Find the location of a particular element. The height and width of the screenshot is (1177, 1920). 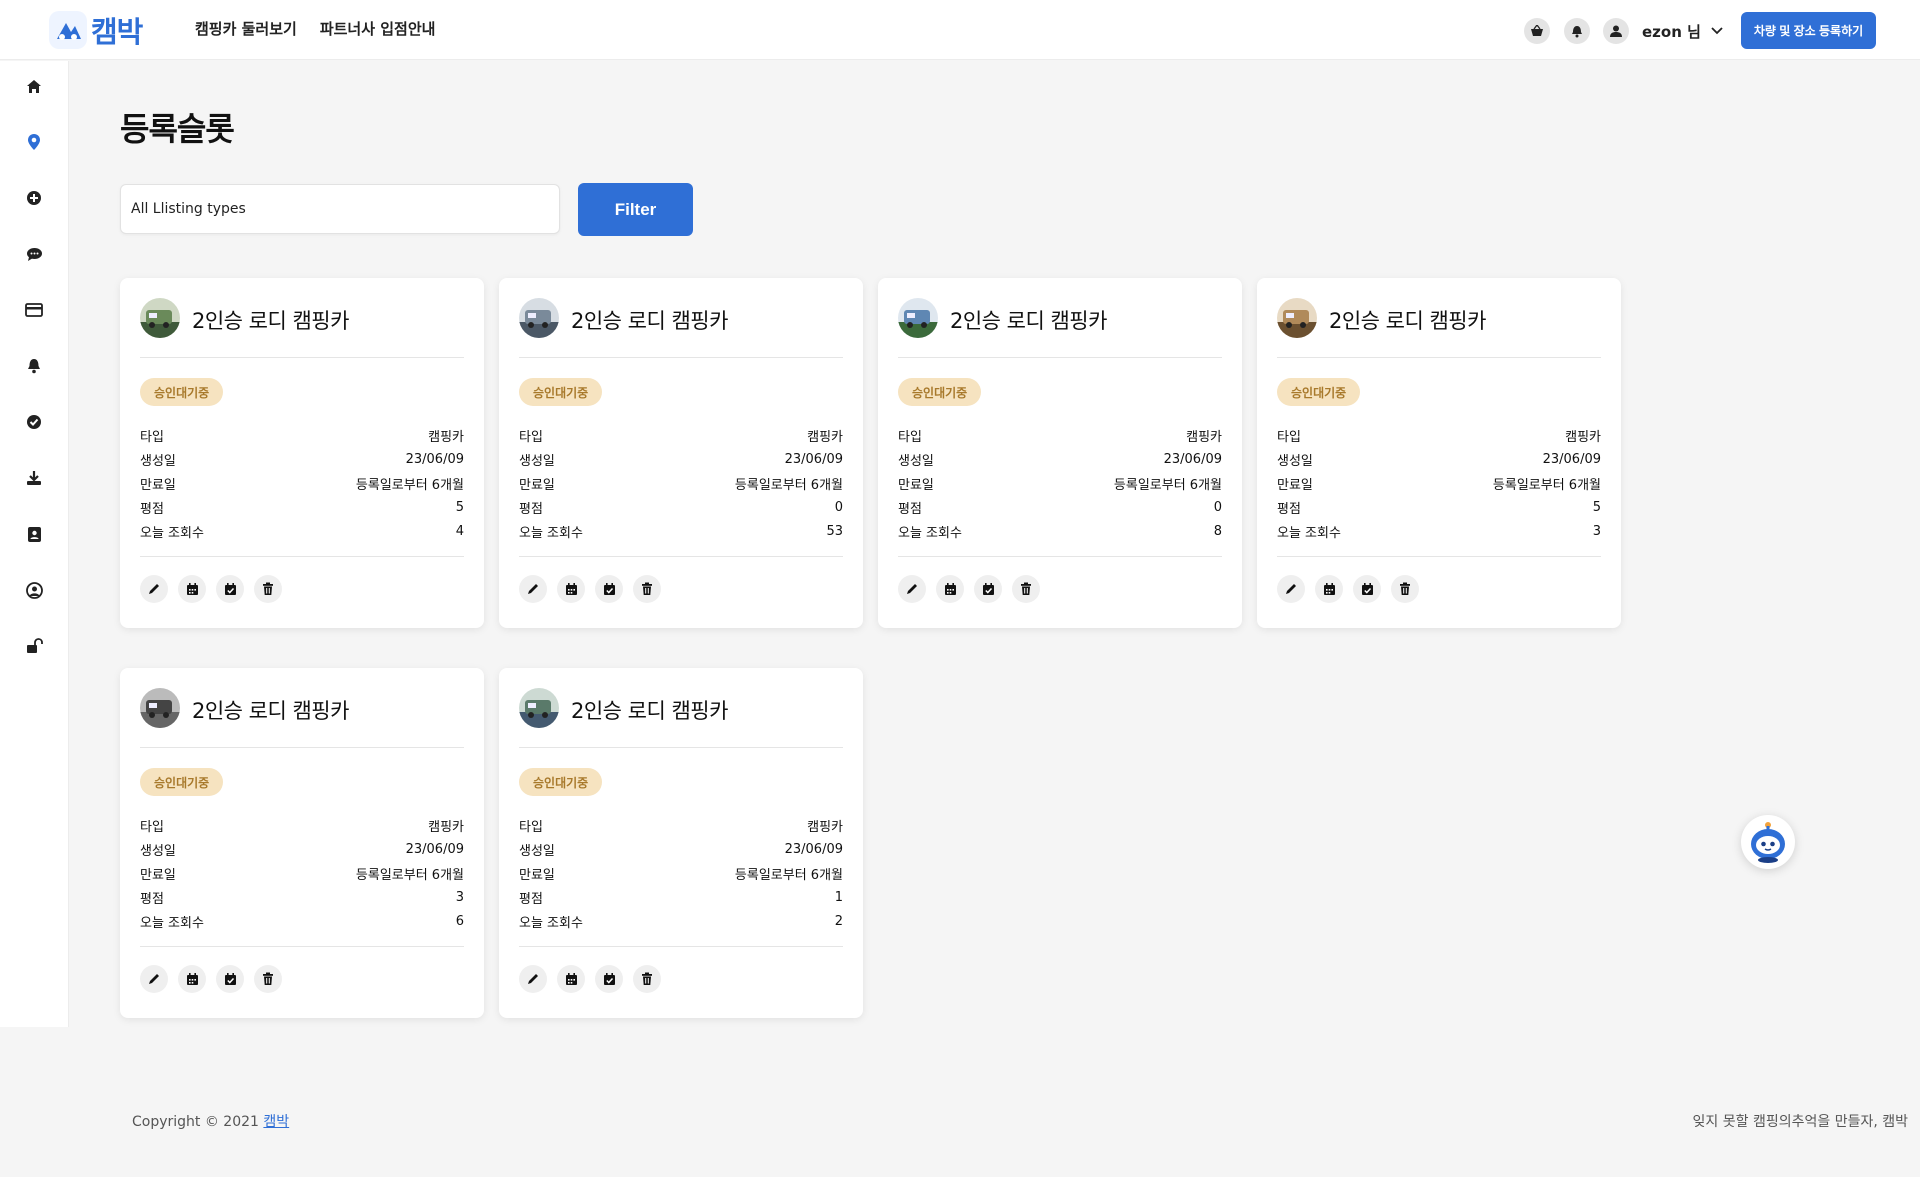

unlock-icon is located at coordinates (34, 646).